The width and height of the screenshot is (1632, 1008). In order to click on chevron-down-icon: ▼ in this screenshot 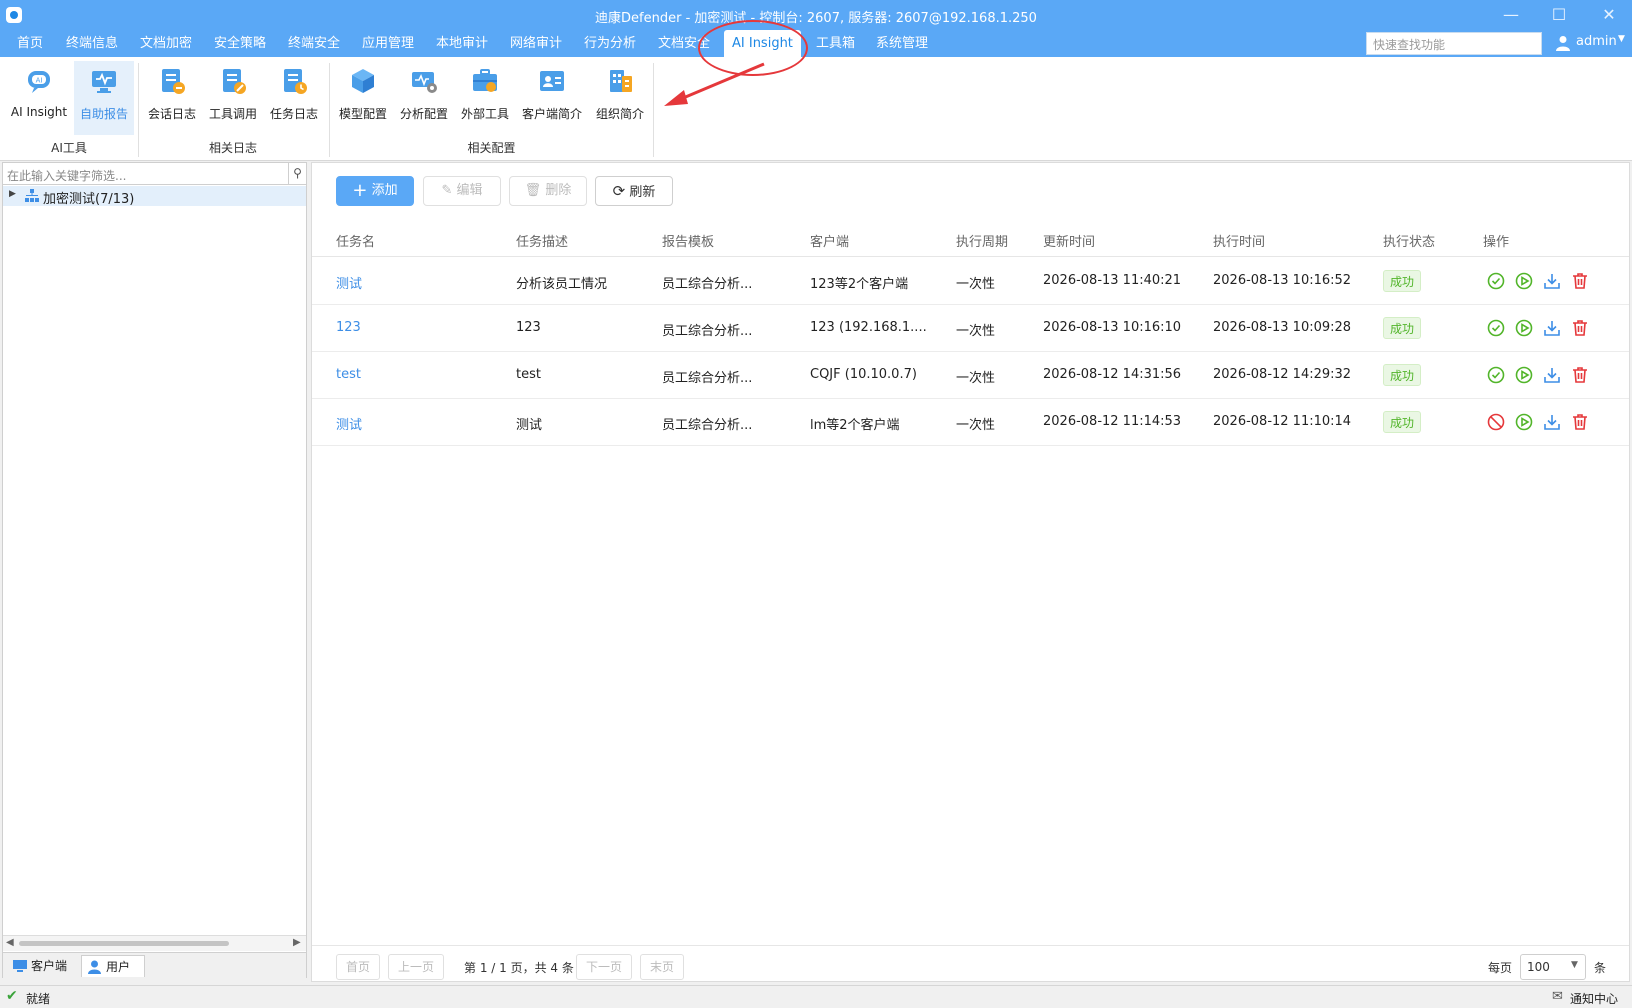, I will do `click(1621, 39)`.